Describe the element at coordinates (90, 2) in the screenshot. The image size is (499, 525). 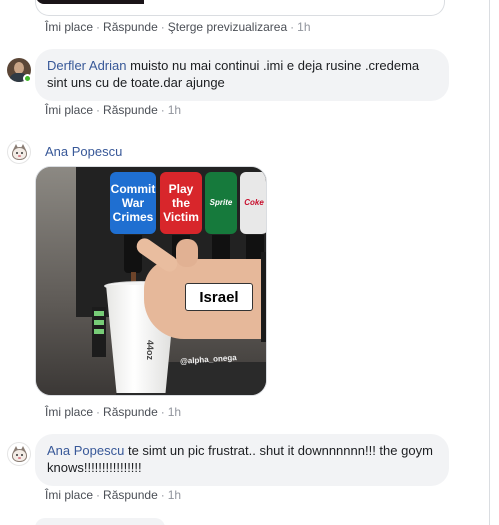
I see `previous-comment-image` at that location.